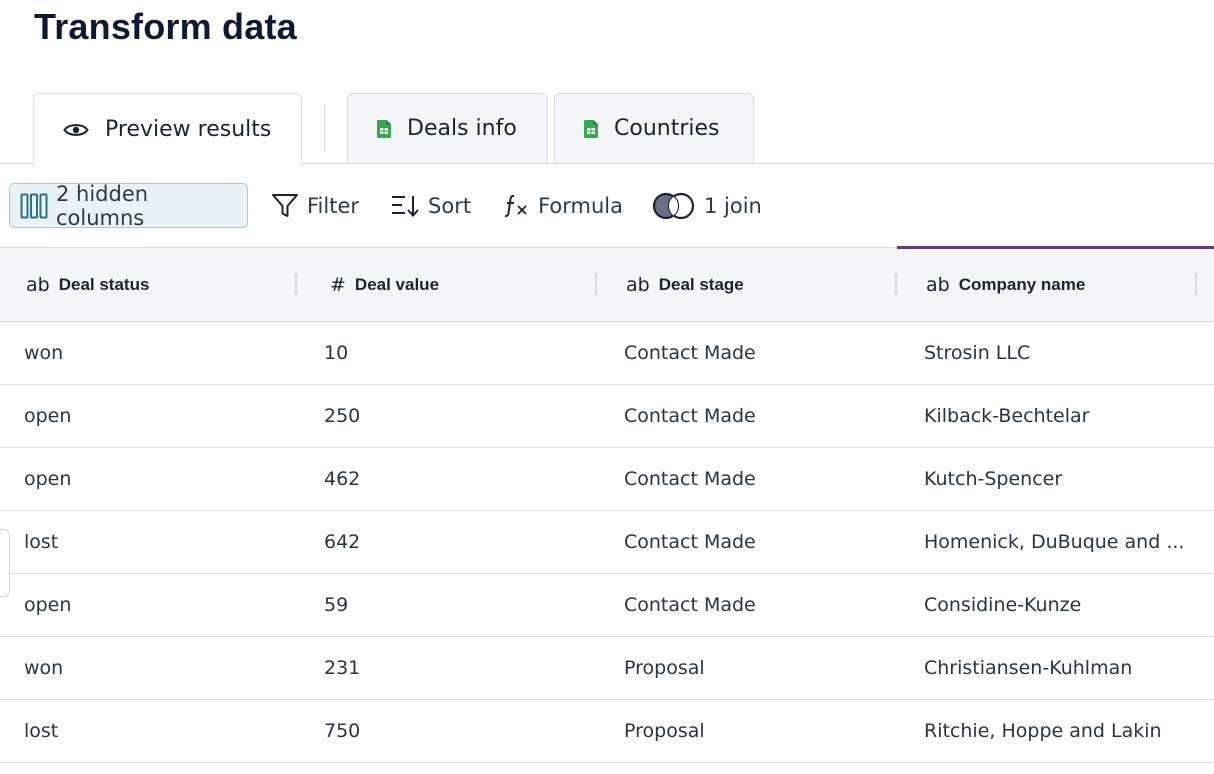 The height and width of the screenshot is (774, 1214). I want to click on sort-icon, so click(405, 206).